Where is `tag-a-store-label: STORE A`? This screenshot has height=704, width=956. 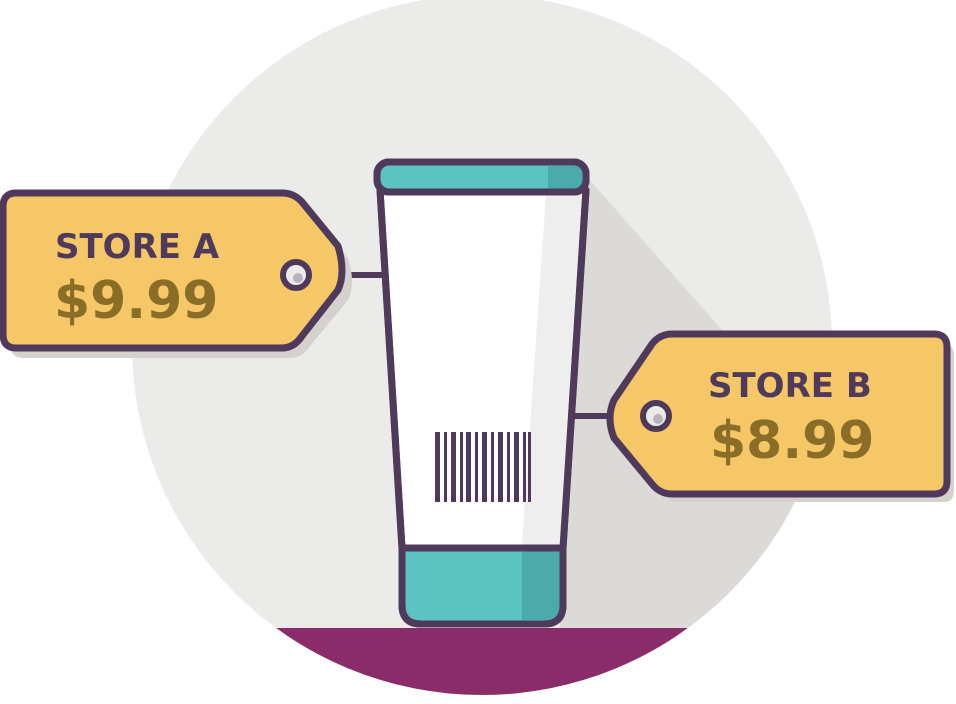 tag-a-store-label: STORE A is located at coordinates (137, 247).